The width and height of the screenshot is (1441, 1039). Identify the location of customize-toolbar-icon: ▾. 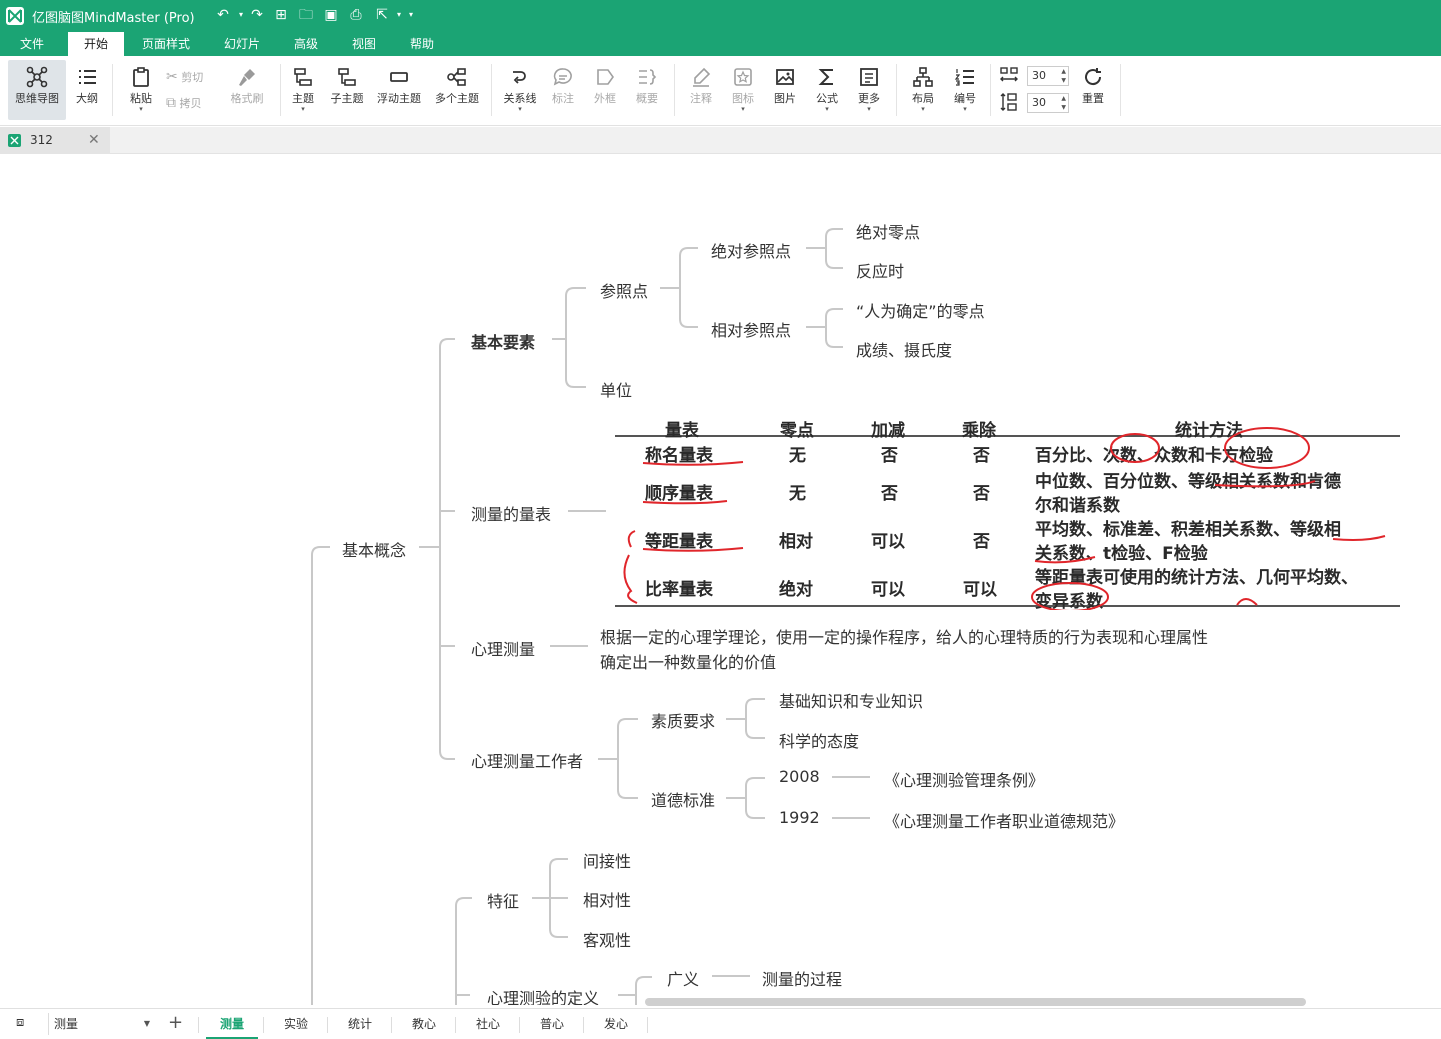
(411, 15).